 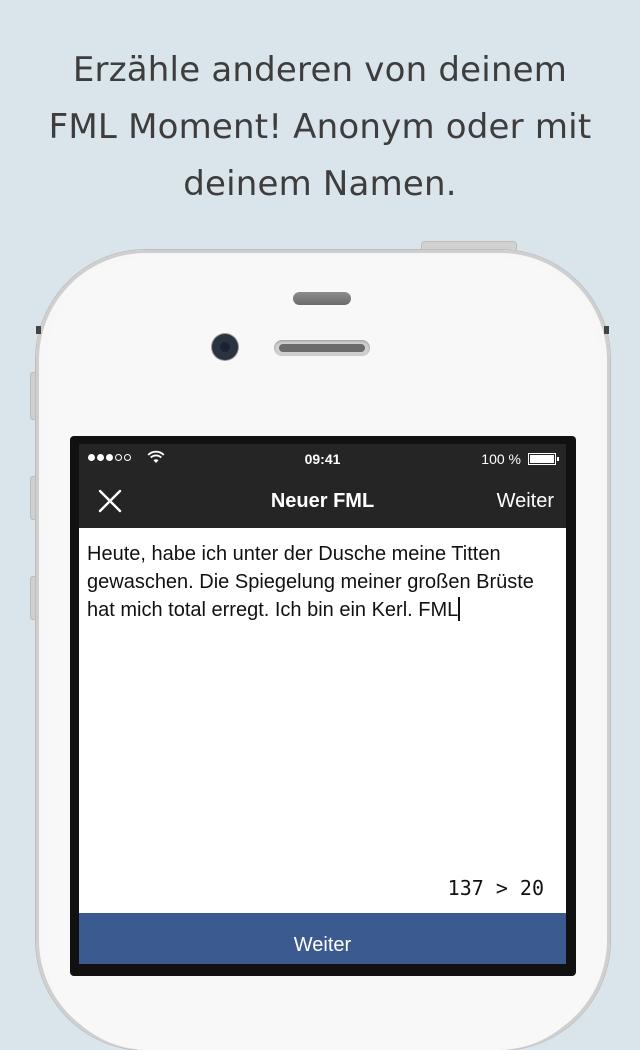 What do you see at coordinates (525, 501) in the screenshot?
I see `next-button: Weiter` at bounding box center [525, 501].